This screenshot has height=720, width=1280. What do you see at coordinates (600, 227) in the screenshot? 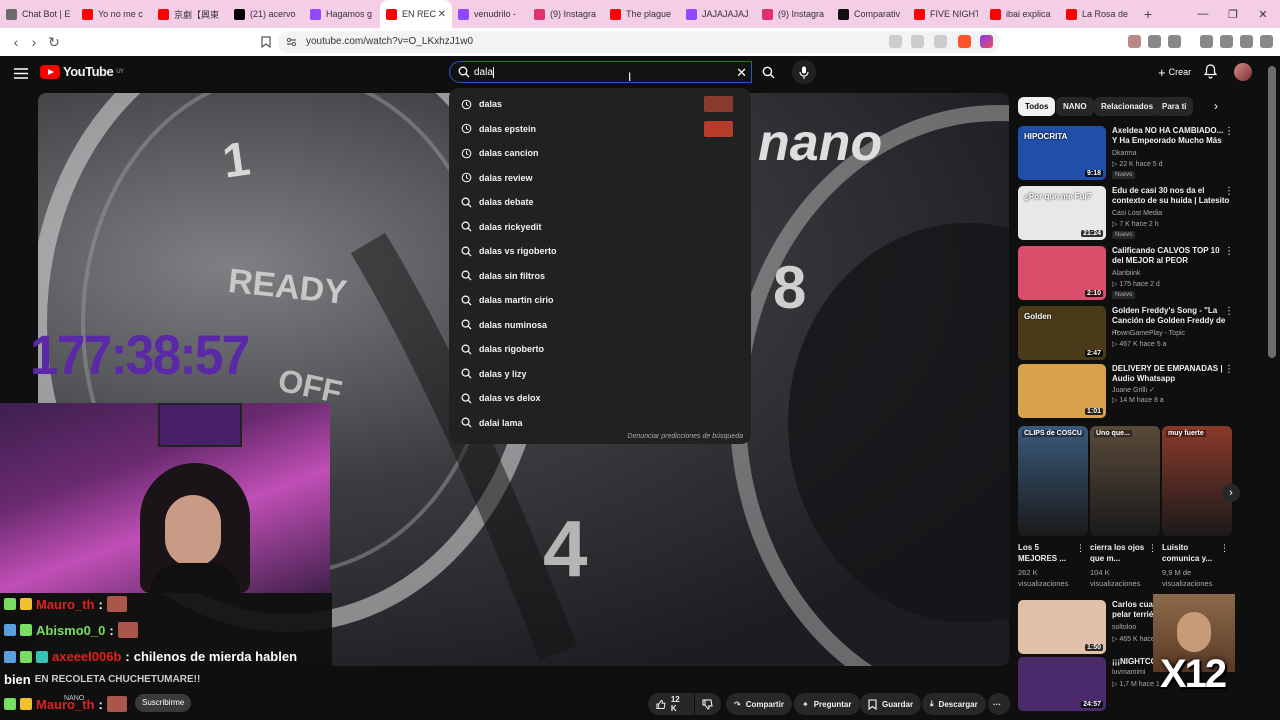
I see `suggestion-item: dalas rickyedit` at bounding box center [600, 227].